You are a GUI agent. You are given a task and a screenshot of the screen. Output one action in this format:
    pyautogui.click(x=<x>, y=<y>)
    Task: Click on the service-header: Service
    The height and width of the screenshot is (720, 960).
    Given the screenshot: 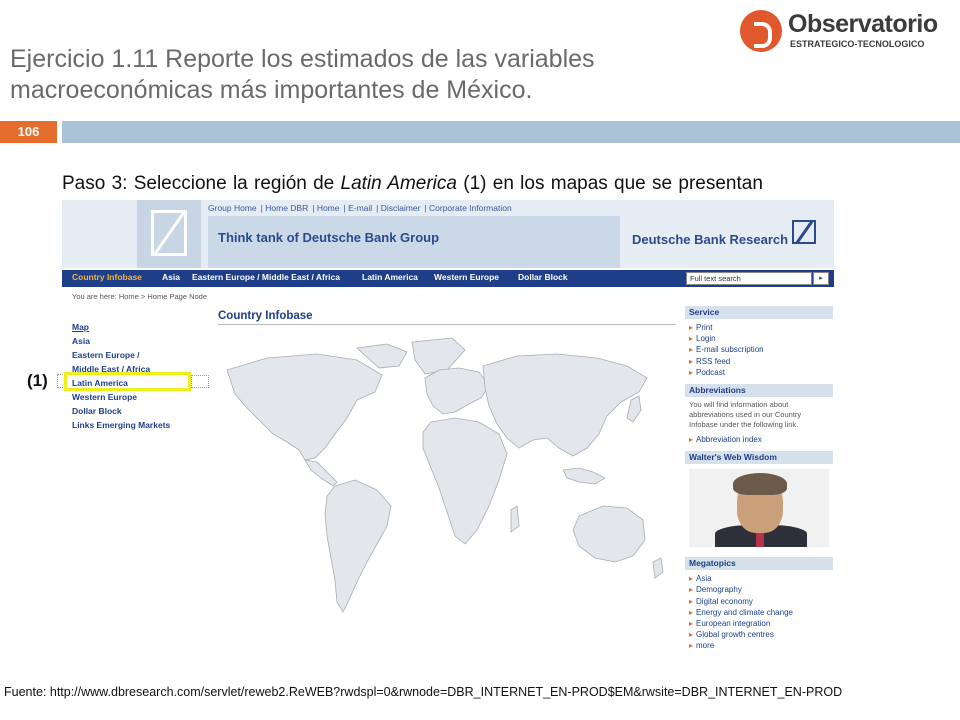 What is the action you would take?
    pyautogui.click(x=759, y=312)
    